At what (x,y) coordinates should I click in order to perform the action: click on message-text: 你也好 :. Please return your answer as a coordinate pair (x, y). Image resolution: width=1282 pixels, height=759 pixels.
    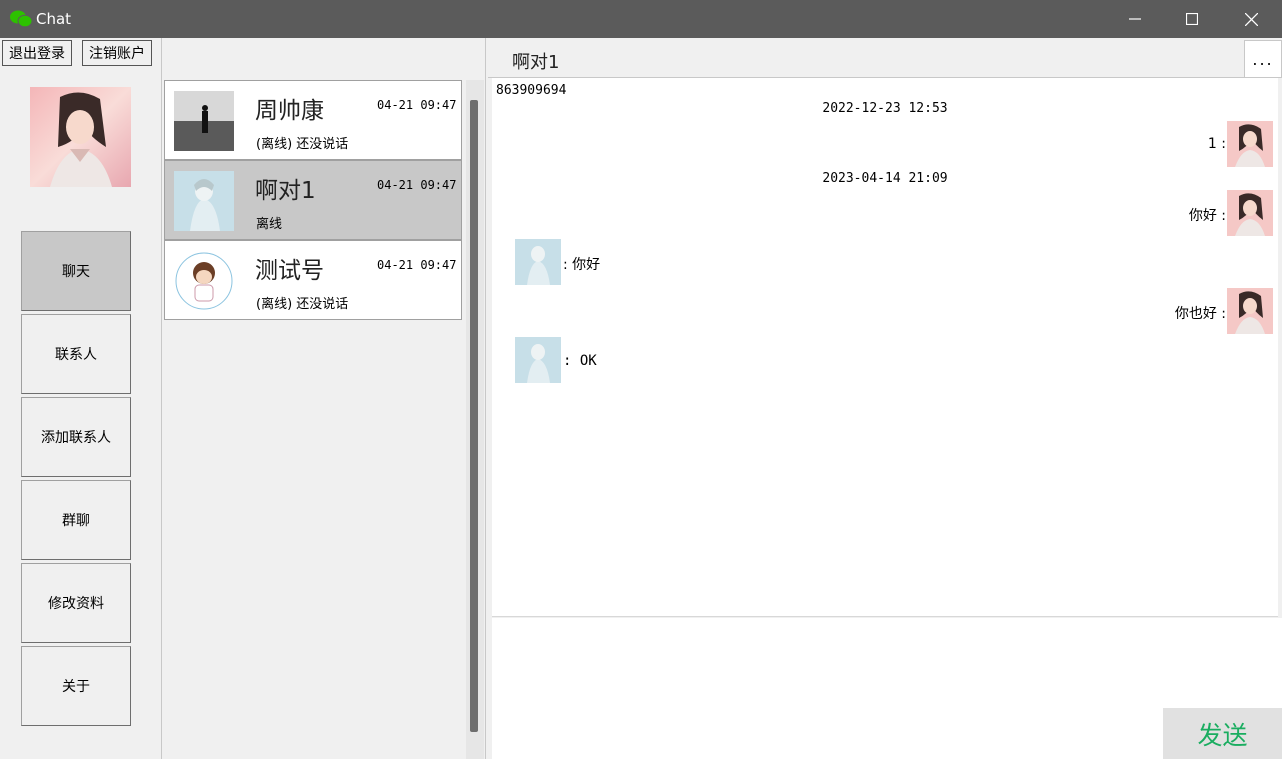
    Looking at the image, I should click on (1200, 314).